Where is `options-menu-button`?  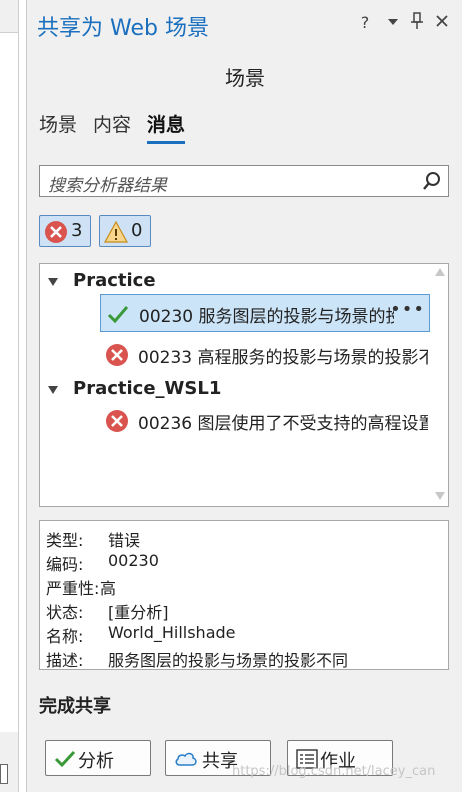
options-menu-button is located at coordinates (393, 23).